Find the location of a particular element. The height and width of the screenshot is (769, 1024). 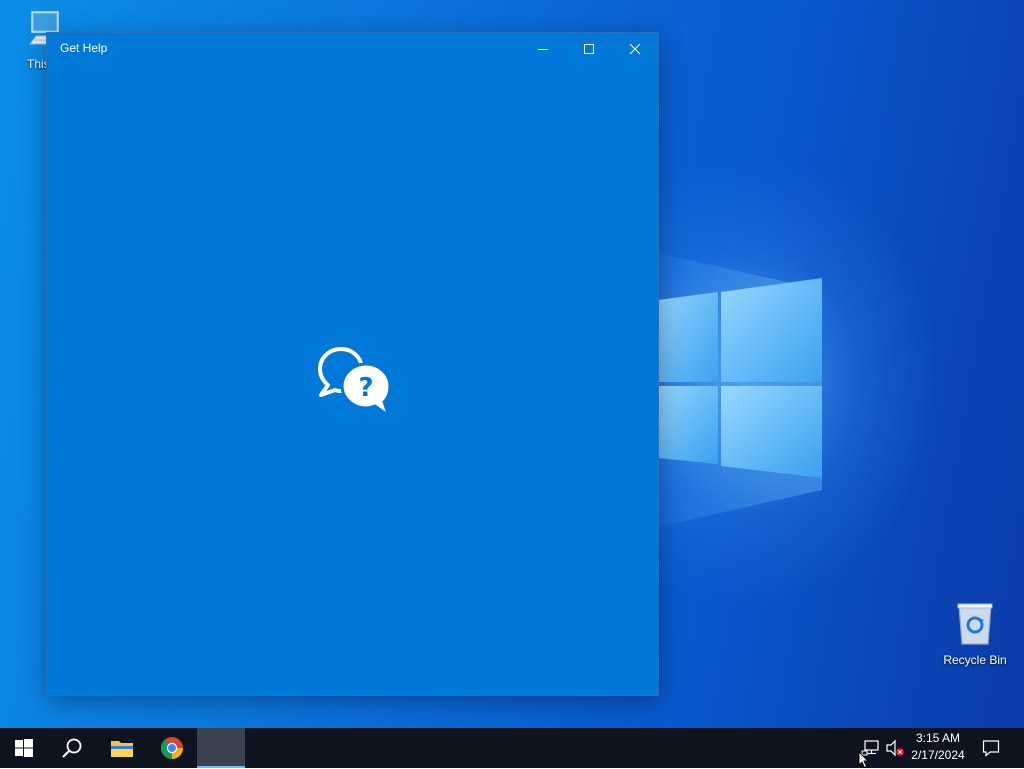

window-titlebar: Get Help is located at coordinates (352, 49).